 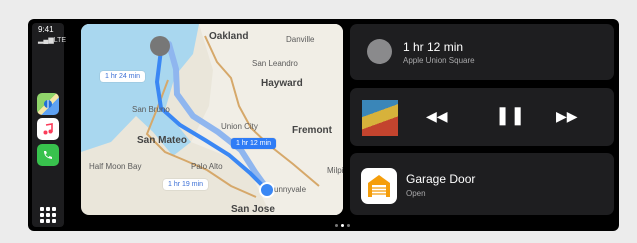 I want to click on destination-pin-icon, so click(x=160, y=46).